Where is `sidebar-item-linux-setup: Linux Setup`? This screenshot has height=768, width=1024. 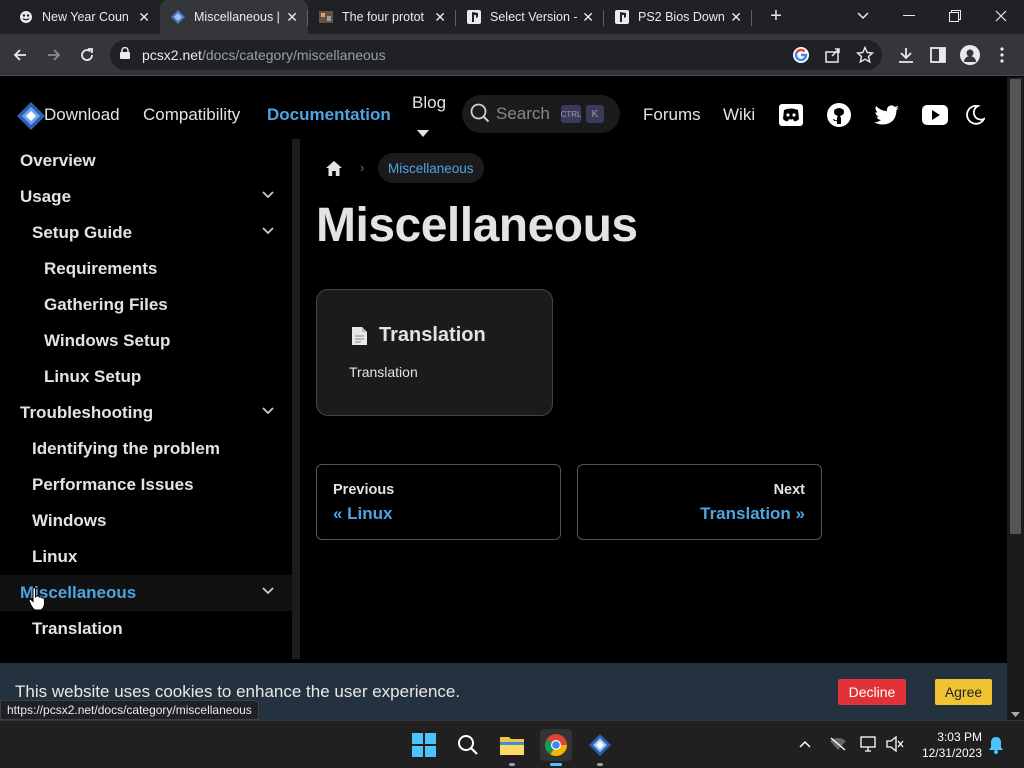 sidebar-item-linux-setup: Linux Setup is located at coordinates (146, 377).